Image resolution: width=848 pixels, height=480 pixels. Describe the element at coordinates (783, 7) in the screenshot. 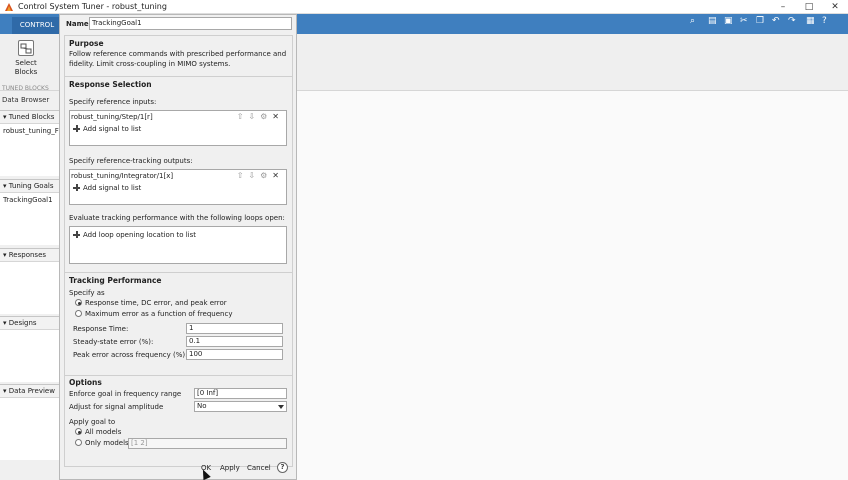

I see `minimize-button: –` at that location.